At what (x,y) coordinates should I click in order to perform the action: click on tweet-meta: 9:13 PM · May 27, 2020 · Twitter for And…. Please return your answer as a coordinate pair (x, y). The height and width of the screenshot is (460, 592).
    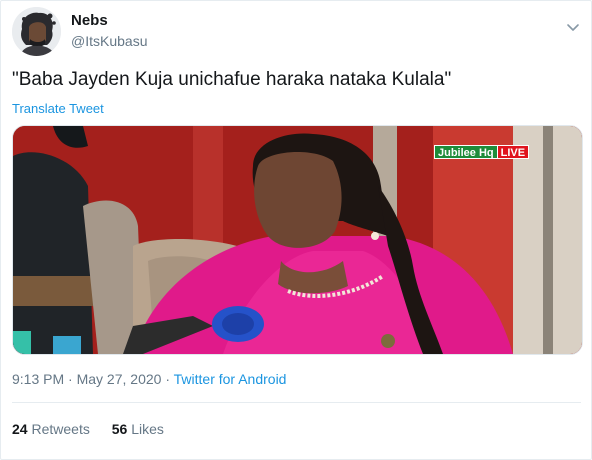
    Looking at the image, I should click on (149, 379).